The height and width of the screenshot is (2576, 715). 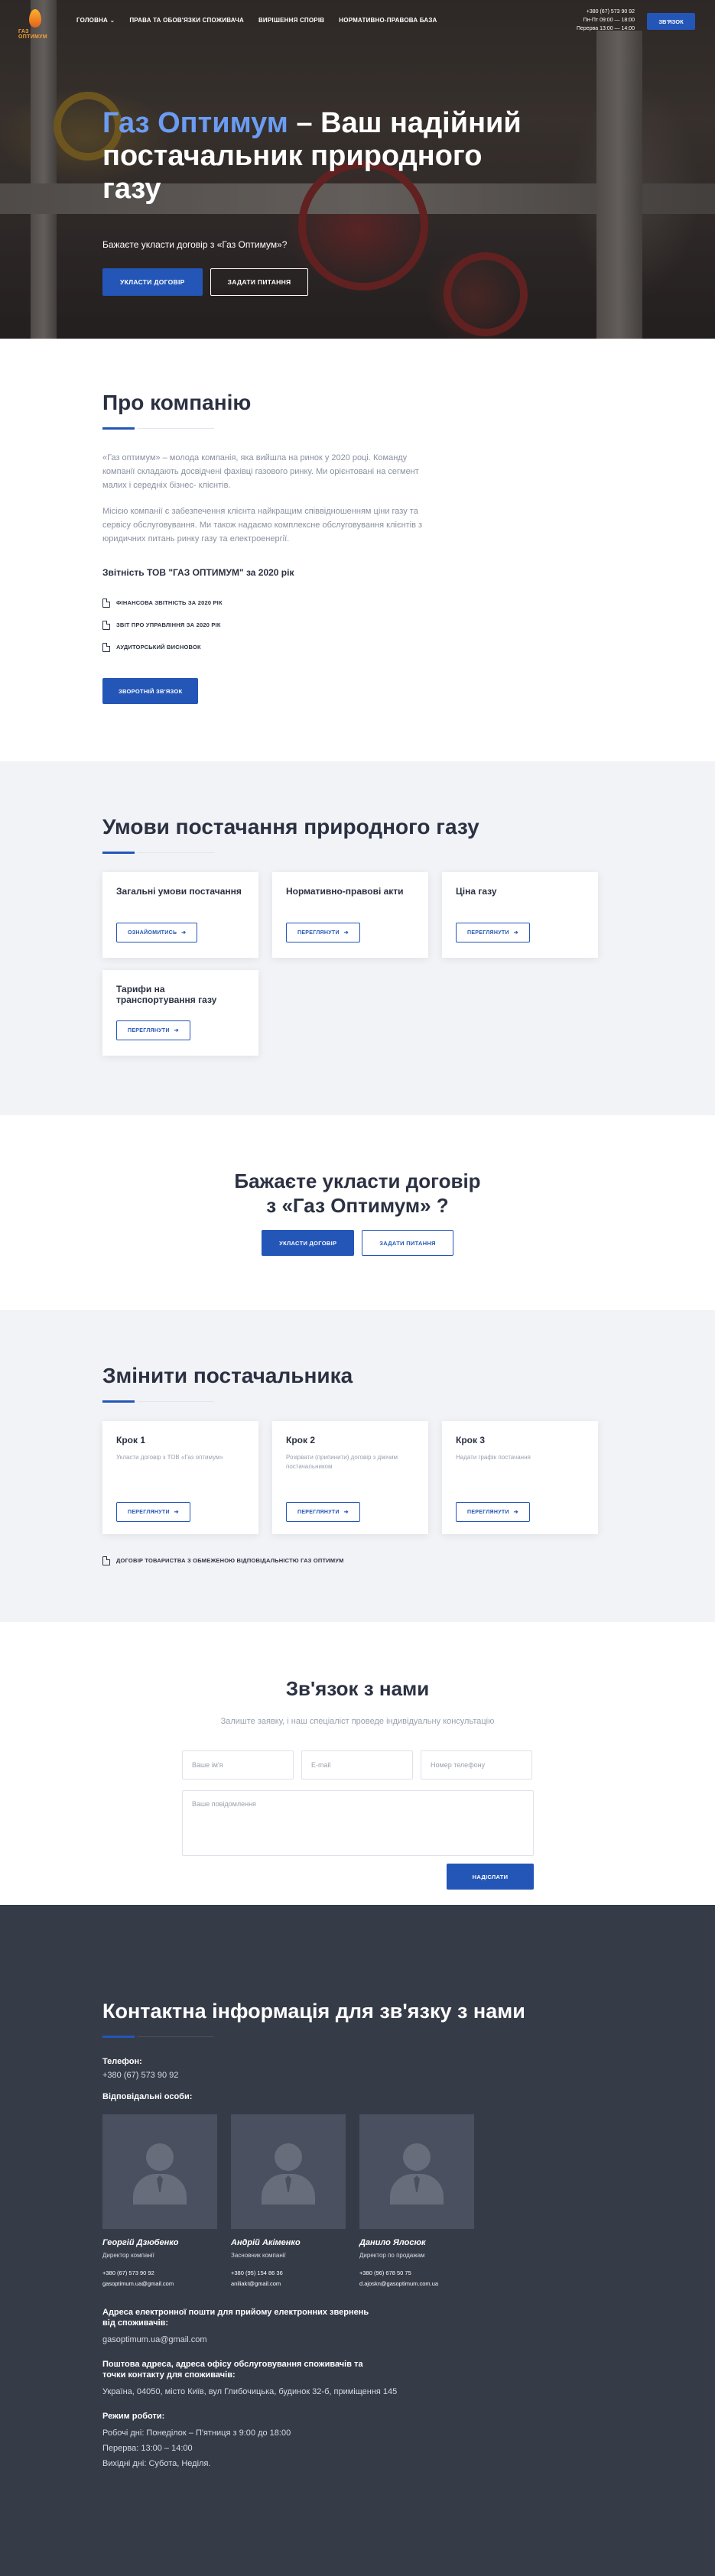 I want to click on person-name: Георгій Дзюбенко, so click(x=140, y=2242).